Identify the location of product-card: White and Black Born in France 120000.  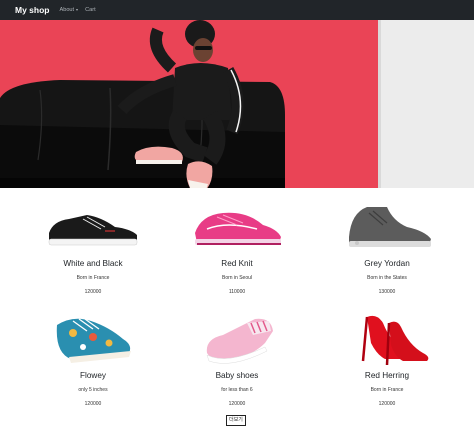
(93, 246).